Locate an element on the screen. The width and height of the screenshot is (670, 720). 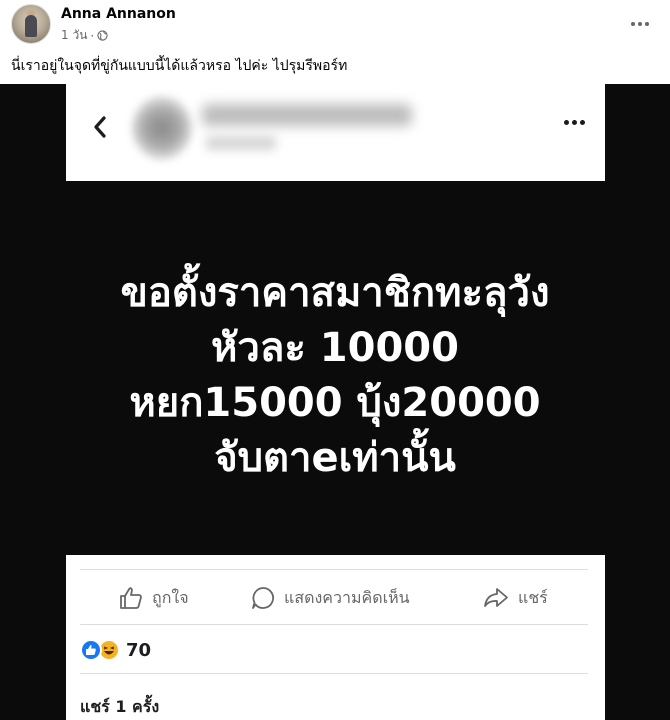
post-time: 1 วัน is located at coordinates (74, 35).